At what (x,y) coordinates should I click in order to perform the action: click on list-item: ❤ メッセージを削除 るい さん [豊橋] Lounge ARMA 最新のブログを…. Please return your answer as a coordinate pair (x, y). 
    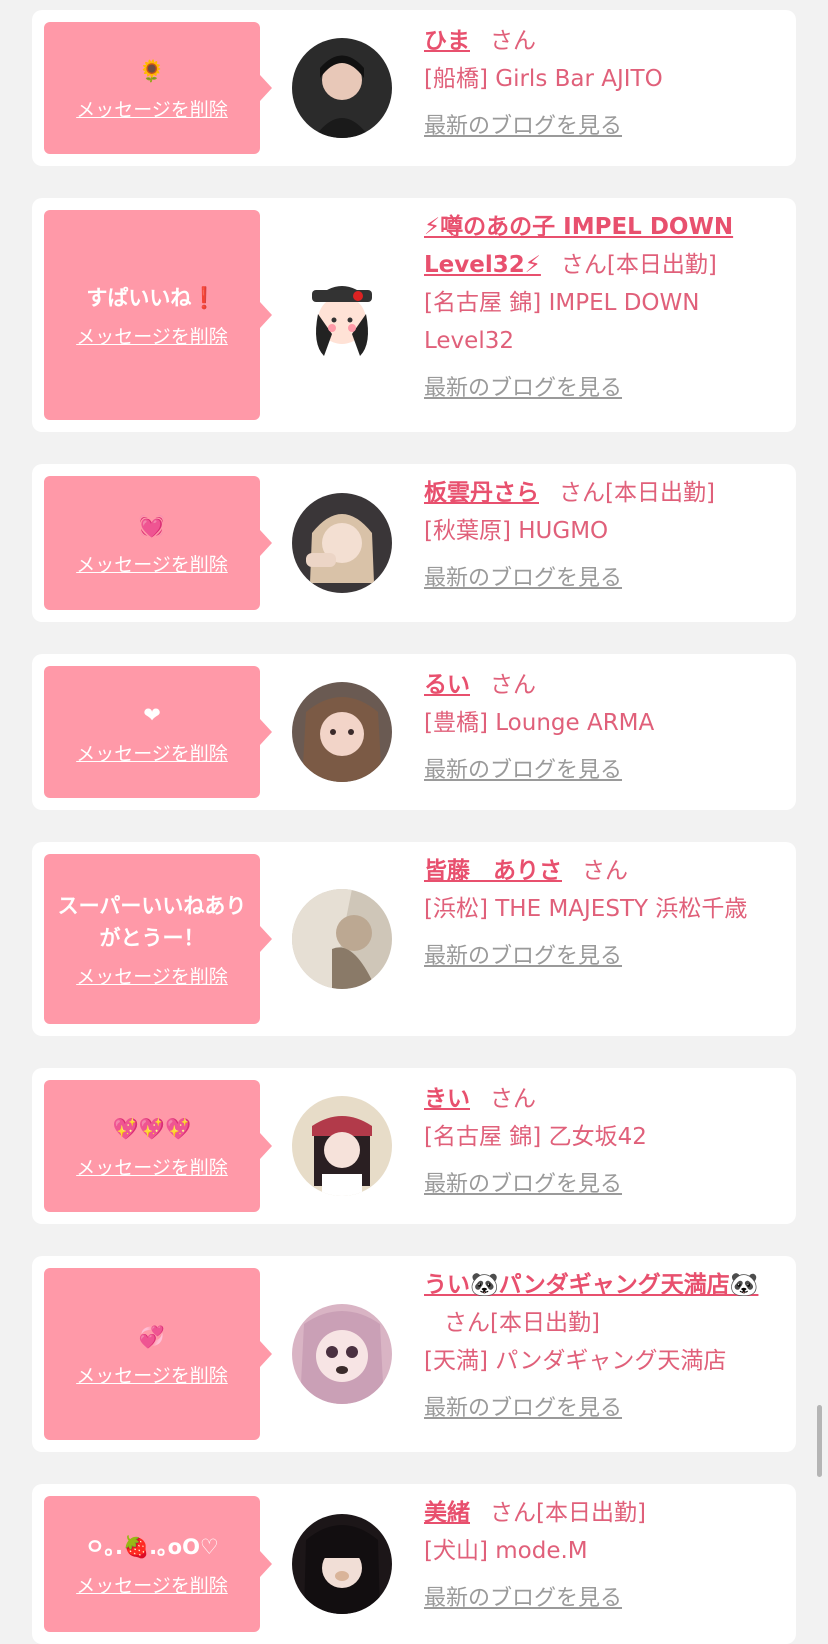
    Looking at the image, I should click on (414, 732).